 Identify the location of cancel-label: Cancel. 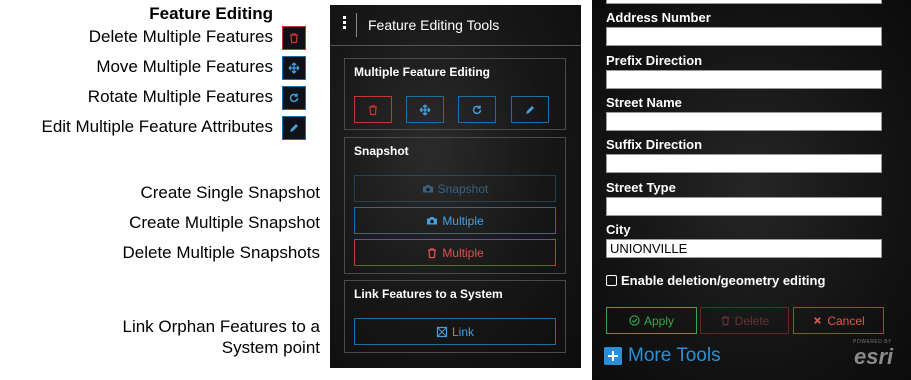
(846, 320).